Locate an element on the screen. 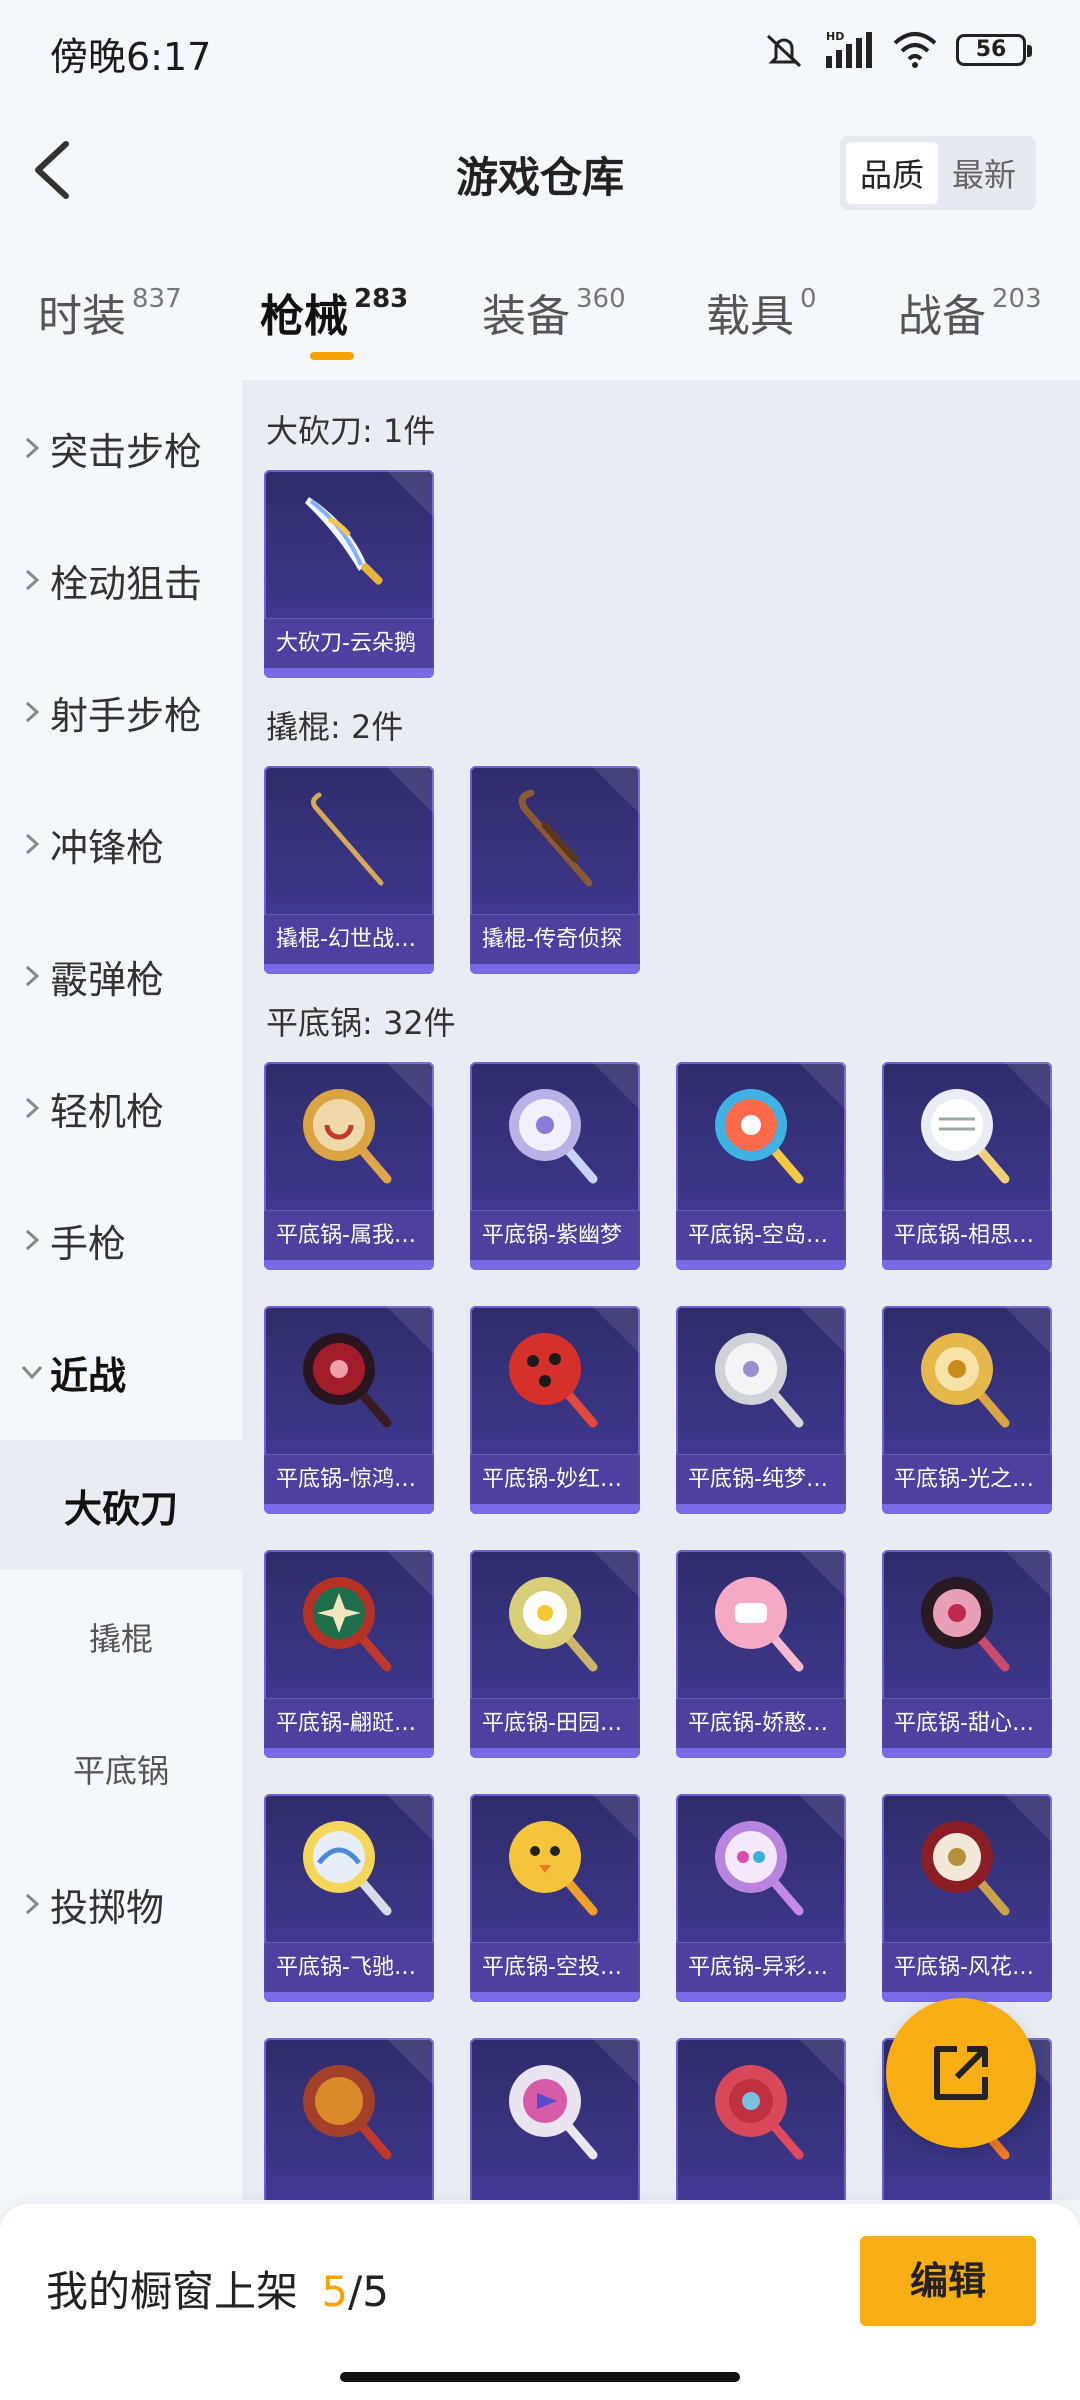 This screenshot has height=2400, width=1080. item-card: 大砍刀-云朵鹅 is located at coordinates (349, 574).